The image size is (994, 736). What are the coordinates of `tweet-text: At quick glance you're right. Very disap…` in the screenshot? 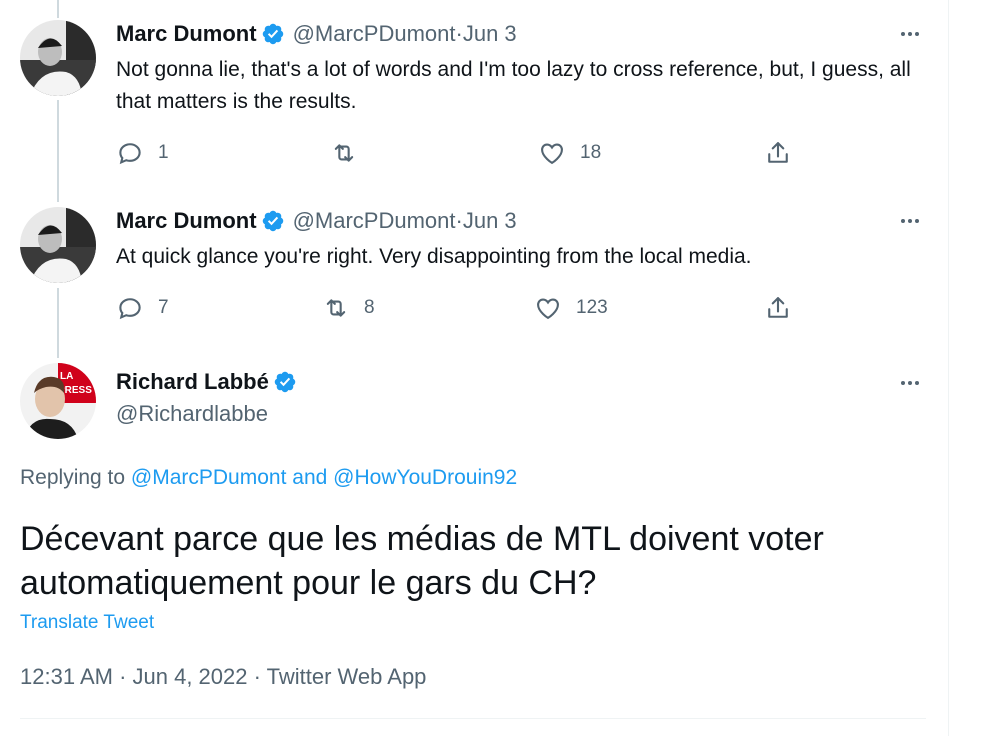 It's located at (434, 256).